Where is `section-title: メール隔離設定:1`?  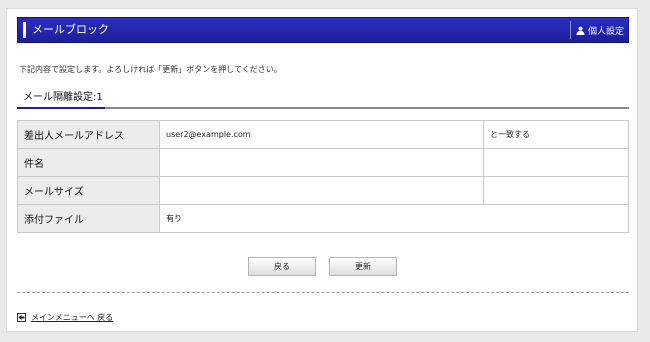
section-title: メール隔離設定:1 is located at coordinates (63, 97).